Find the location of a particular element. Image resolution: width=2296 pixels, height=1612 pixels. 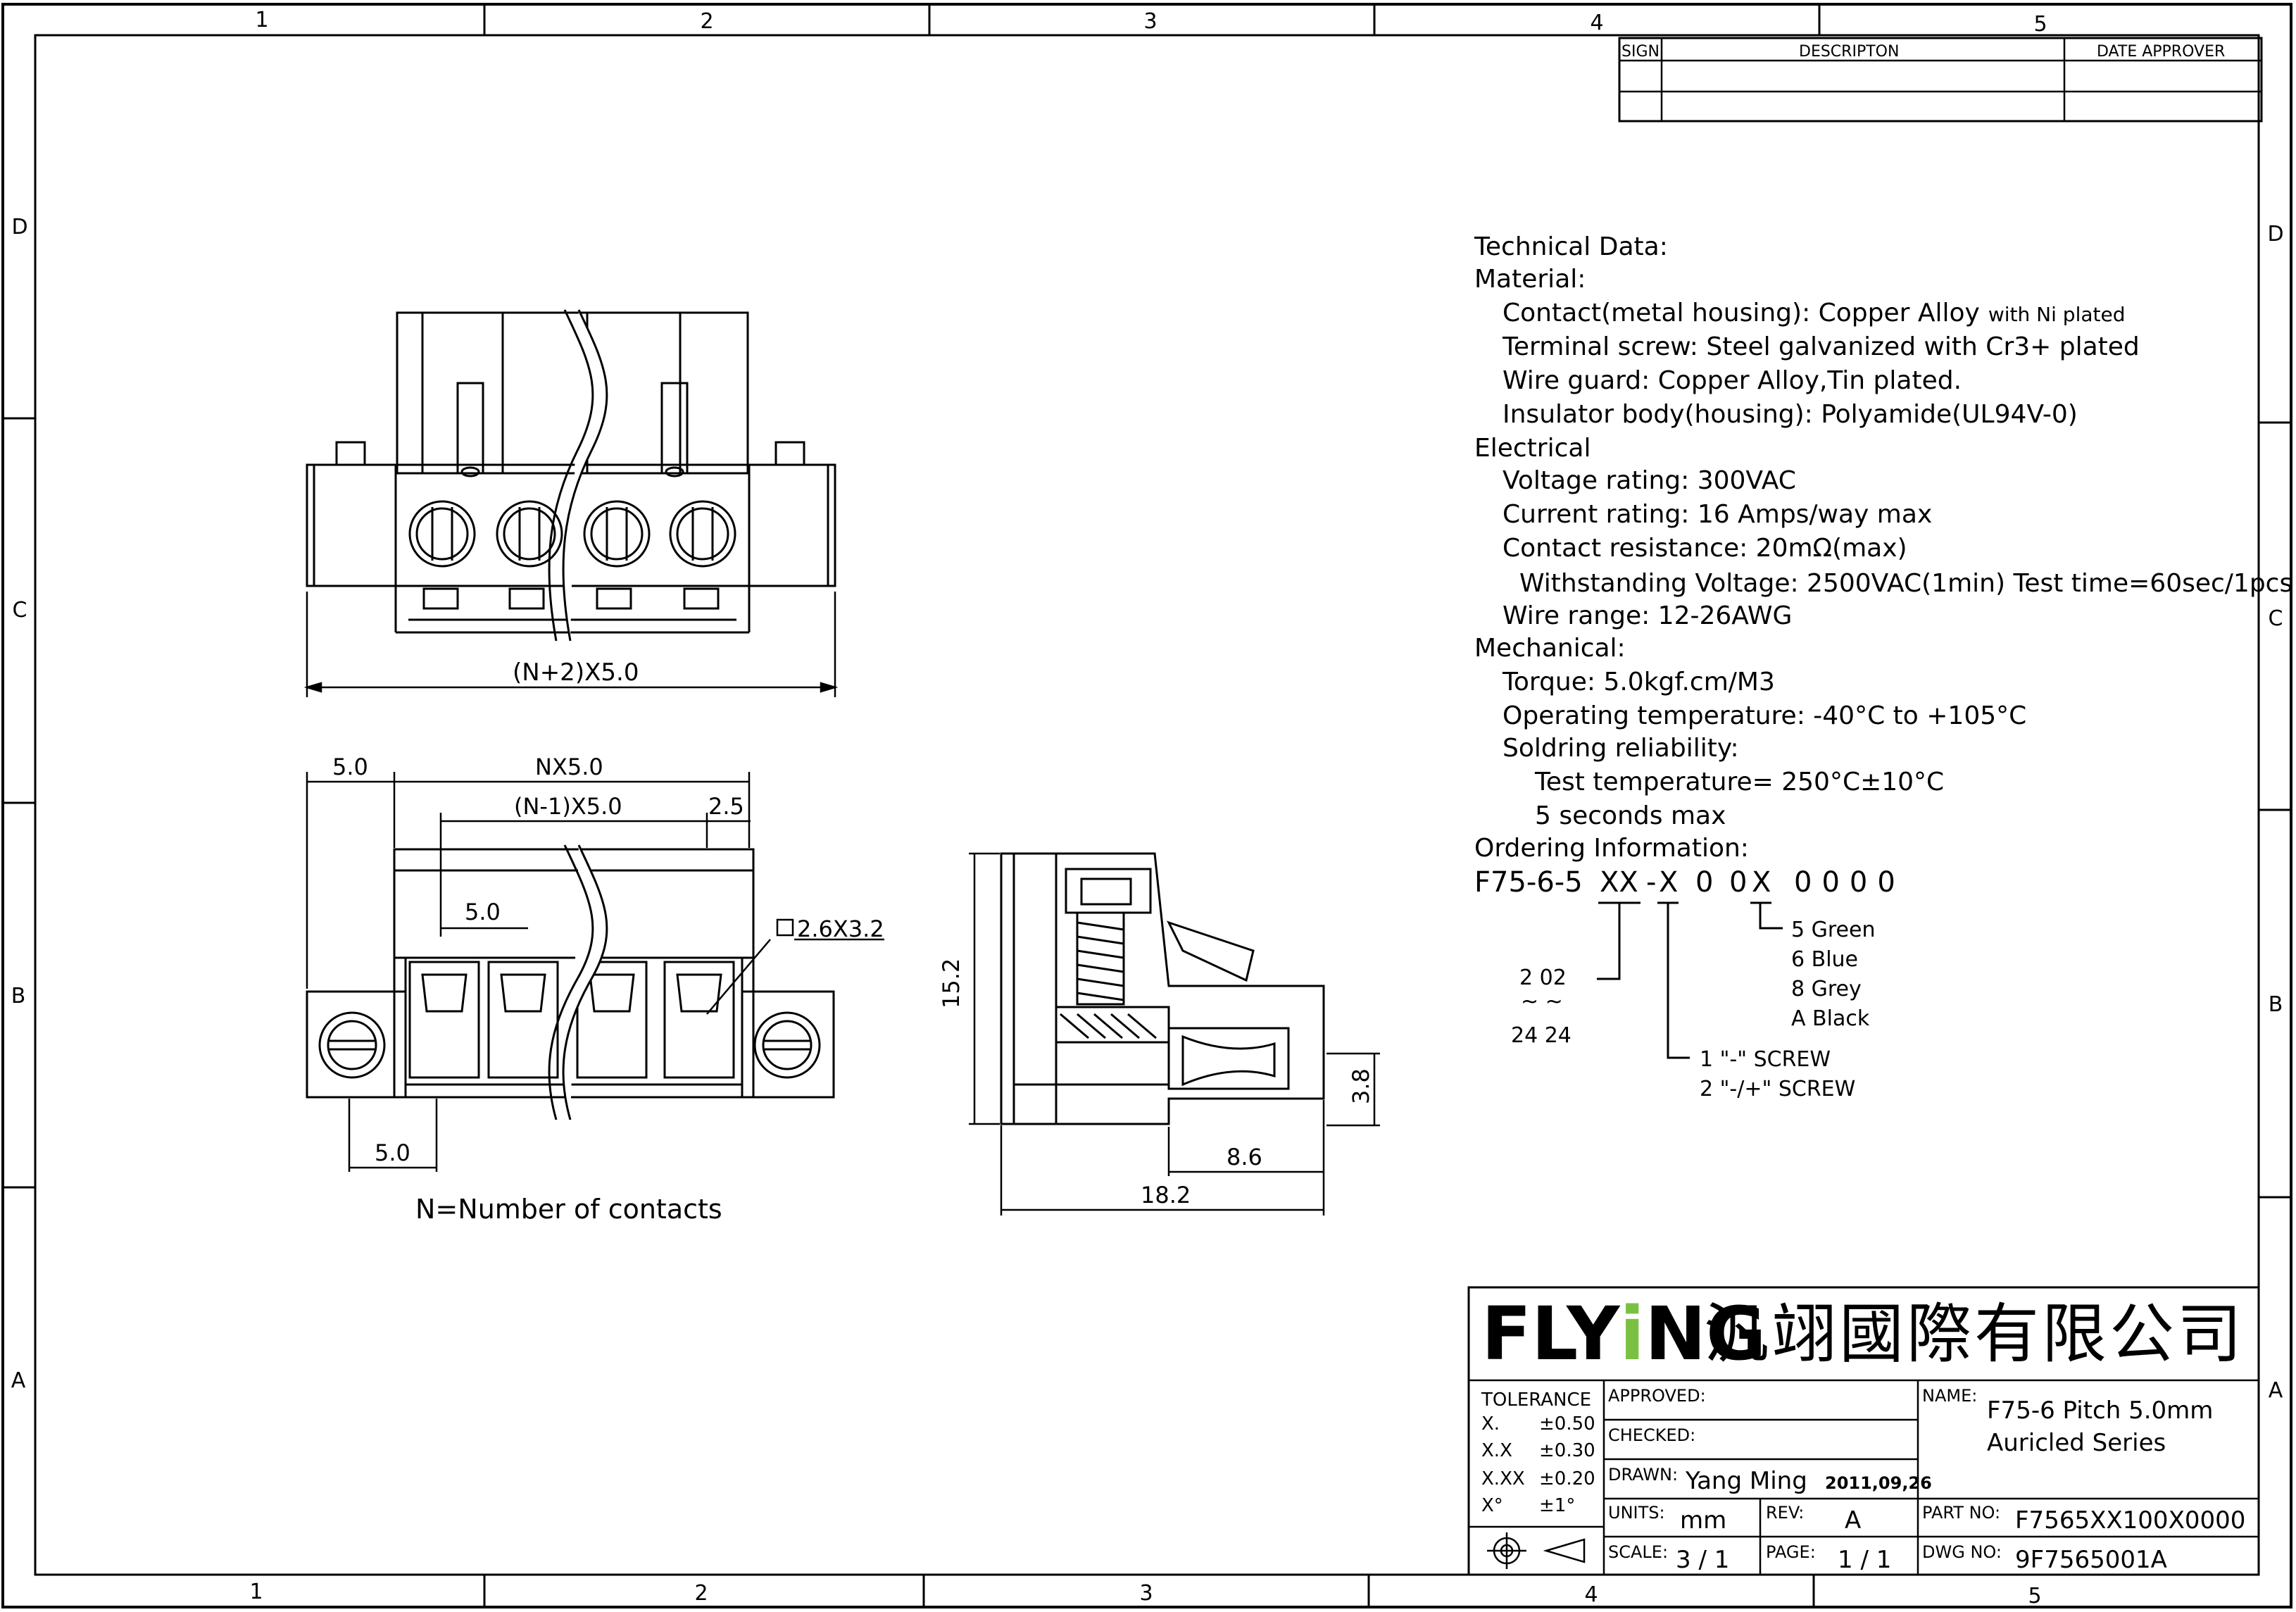

part-name-line-2: Auricled Series is located at coordinates (2076, 1443).